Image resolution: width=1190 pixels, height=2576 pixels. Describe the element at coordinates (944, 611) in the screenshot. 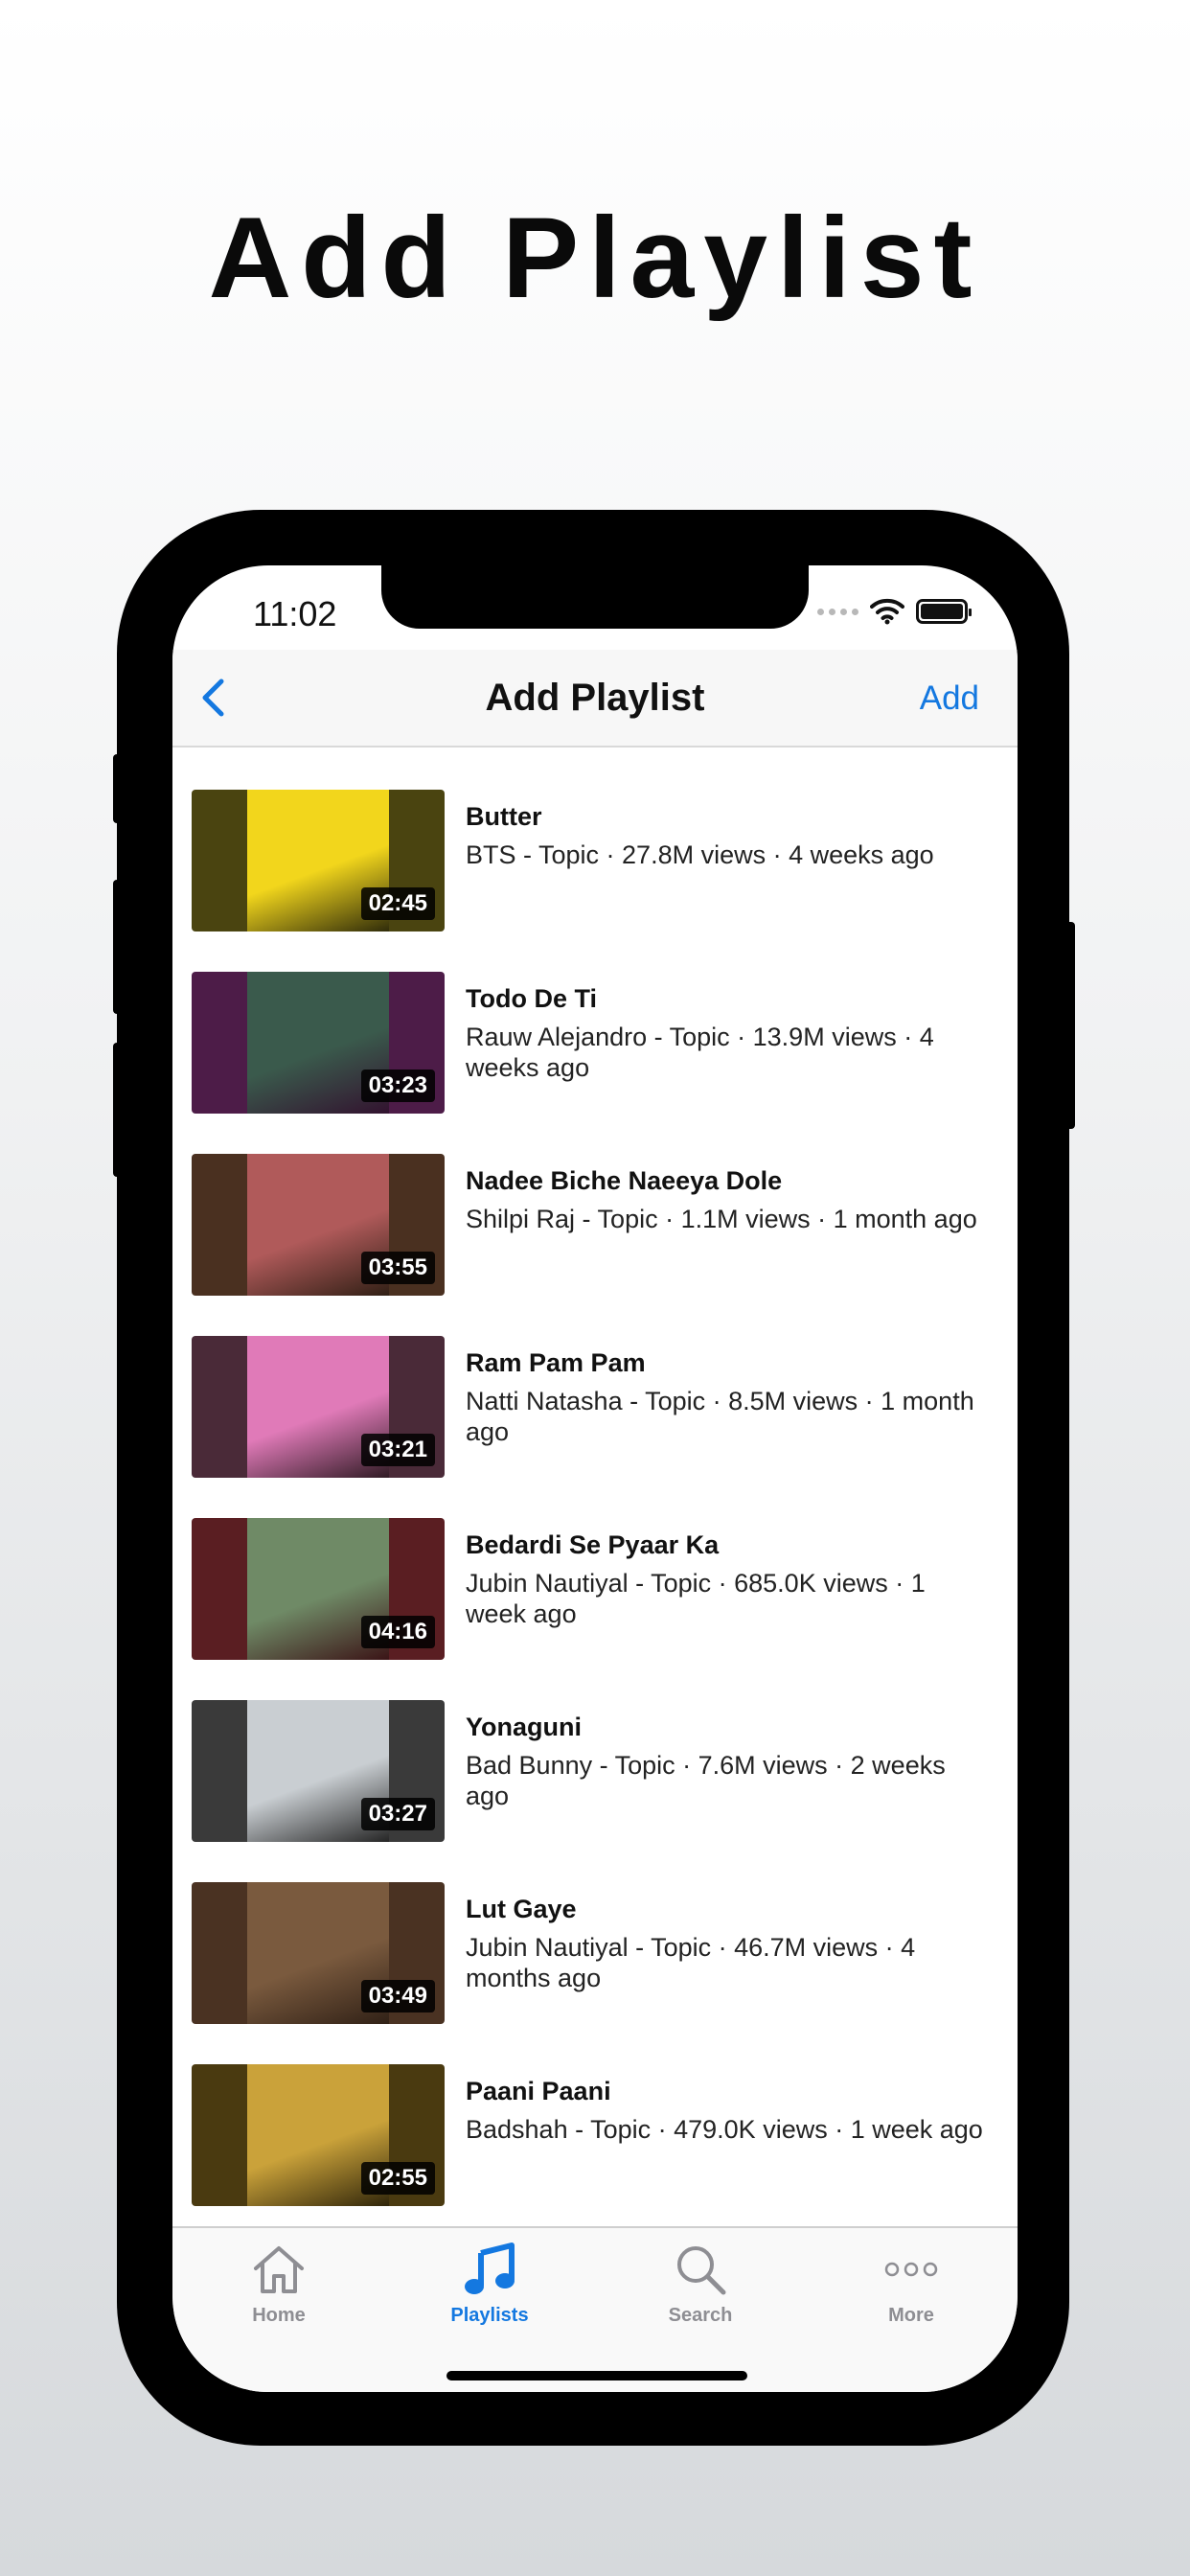

I see `battery-icon` at that location.